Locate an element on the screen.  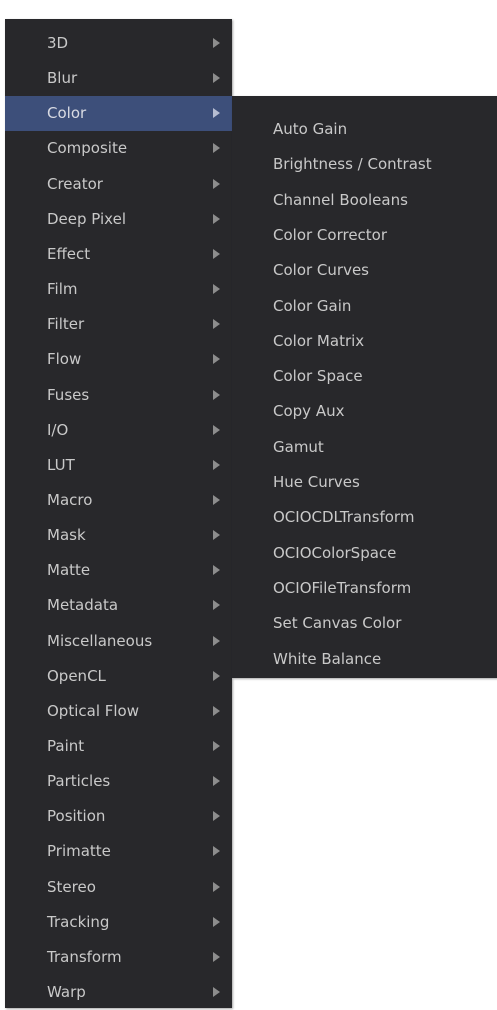
submenu-item-label: Copy Aux is located at coordinates (309, 411).